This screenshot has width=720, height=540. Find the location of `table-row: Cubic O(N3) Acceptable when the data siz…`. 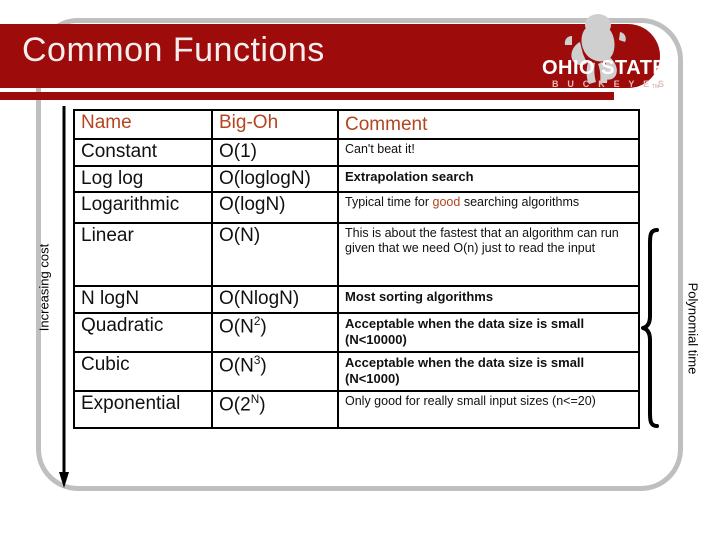

table-row: Cubic O(N3) Acceptable when the data siz… is located at coordinates (356, 372).